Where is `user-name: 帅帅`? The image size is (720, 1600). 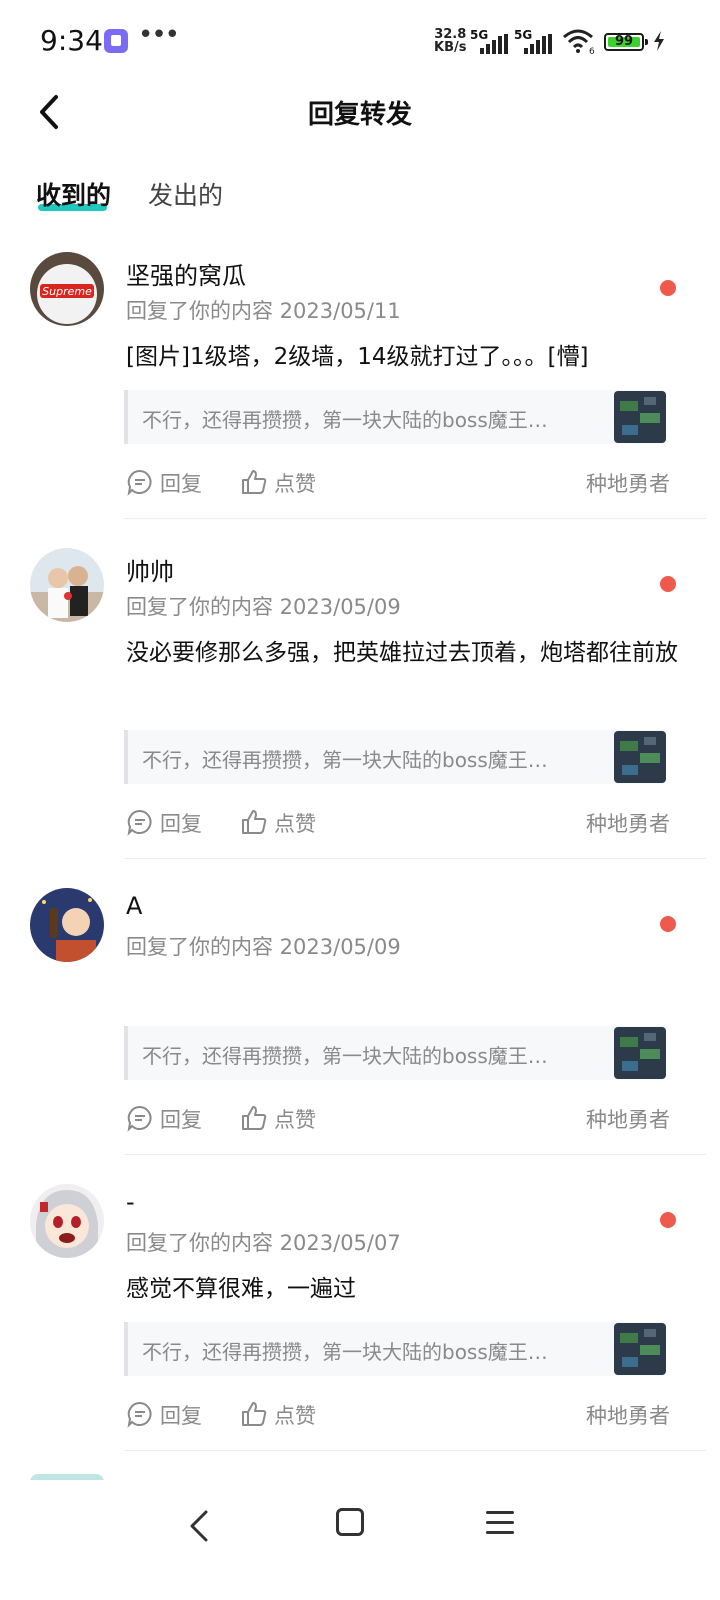 user-name: 帅帅 is located at coordinates (150, 569).